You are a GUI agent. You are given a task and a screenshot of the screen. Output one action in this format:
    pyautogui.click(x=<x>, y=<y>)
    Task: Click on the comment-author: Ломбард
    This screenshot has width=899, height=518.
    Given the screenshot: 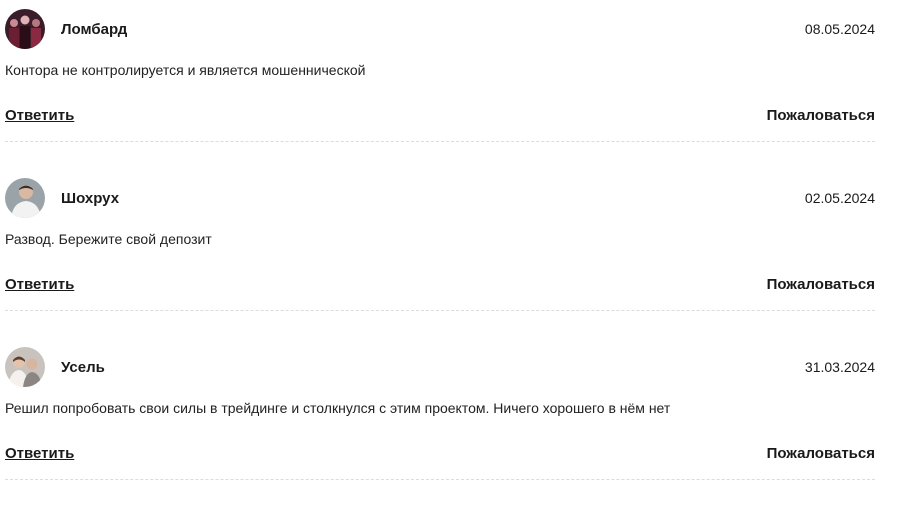 What is the action you would take?
    pyautogui.click(x=94, y=29)
    